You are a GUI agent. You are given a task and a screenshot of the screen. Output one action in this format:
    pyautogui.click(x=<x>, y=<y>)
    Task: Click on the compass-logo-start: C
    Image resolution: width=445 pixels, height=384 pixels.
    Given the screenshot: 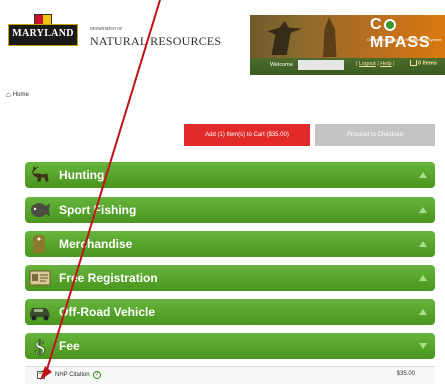 What is the action you would take?
    pyautogui.click(x=376, y=24)
    